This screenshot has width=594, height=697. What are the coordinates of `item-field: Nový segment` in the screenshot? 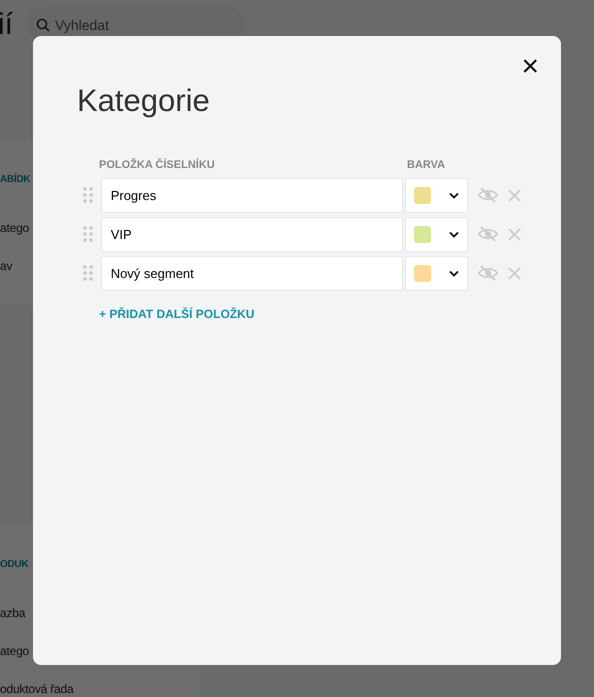 It's located at (251, 273).